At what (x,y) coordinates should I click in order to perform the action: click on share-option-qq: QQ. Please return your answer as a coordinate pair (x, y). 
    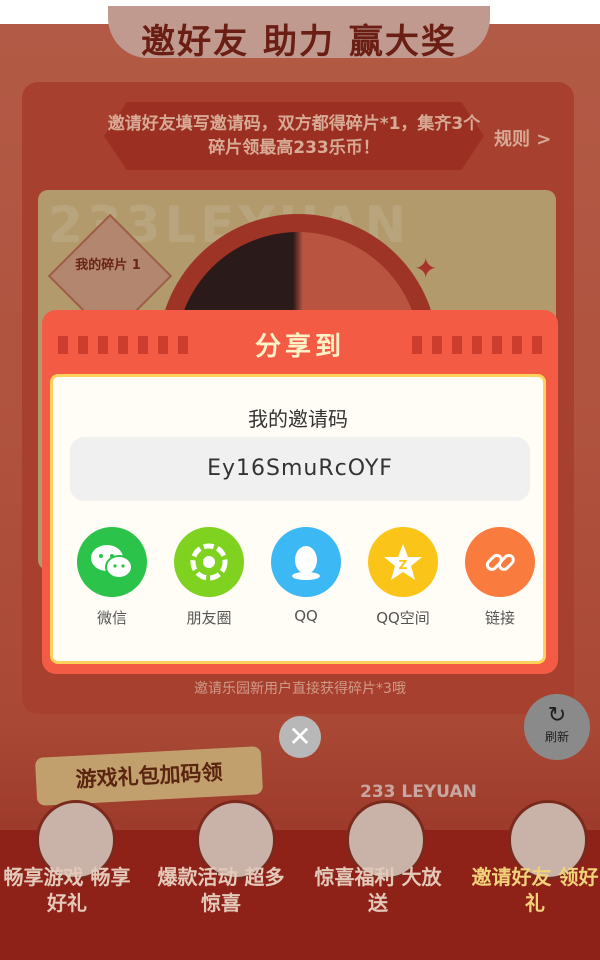
    Looking at the image, I should click on (306, 576).